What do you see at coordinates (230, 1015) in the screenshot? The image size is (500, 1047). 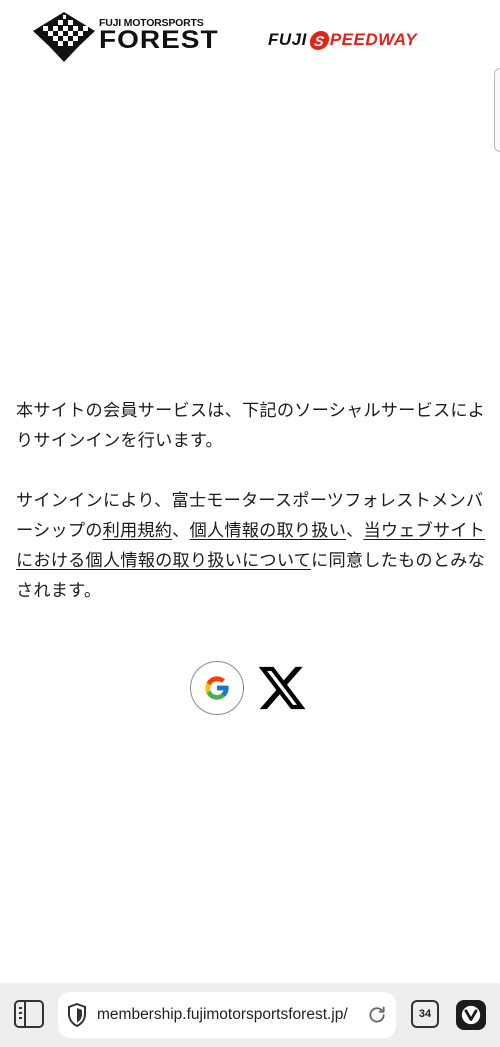 I see `url-text: membership.fujimotorsportsforest.jp/` at bounding box center [230, 1015].